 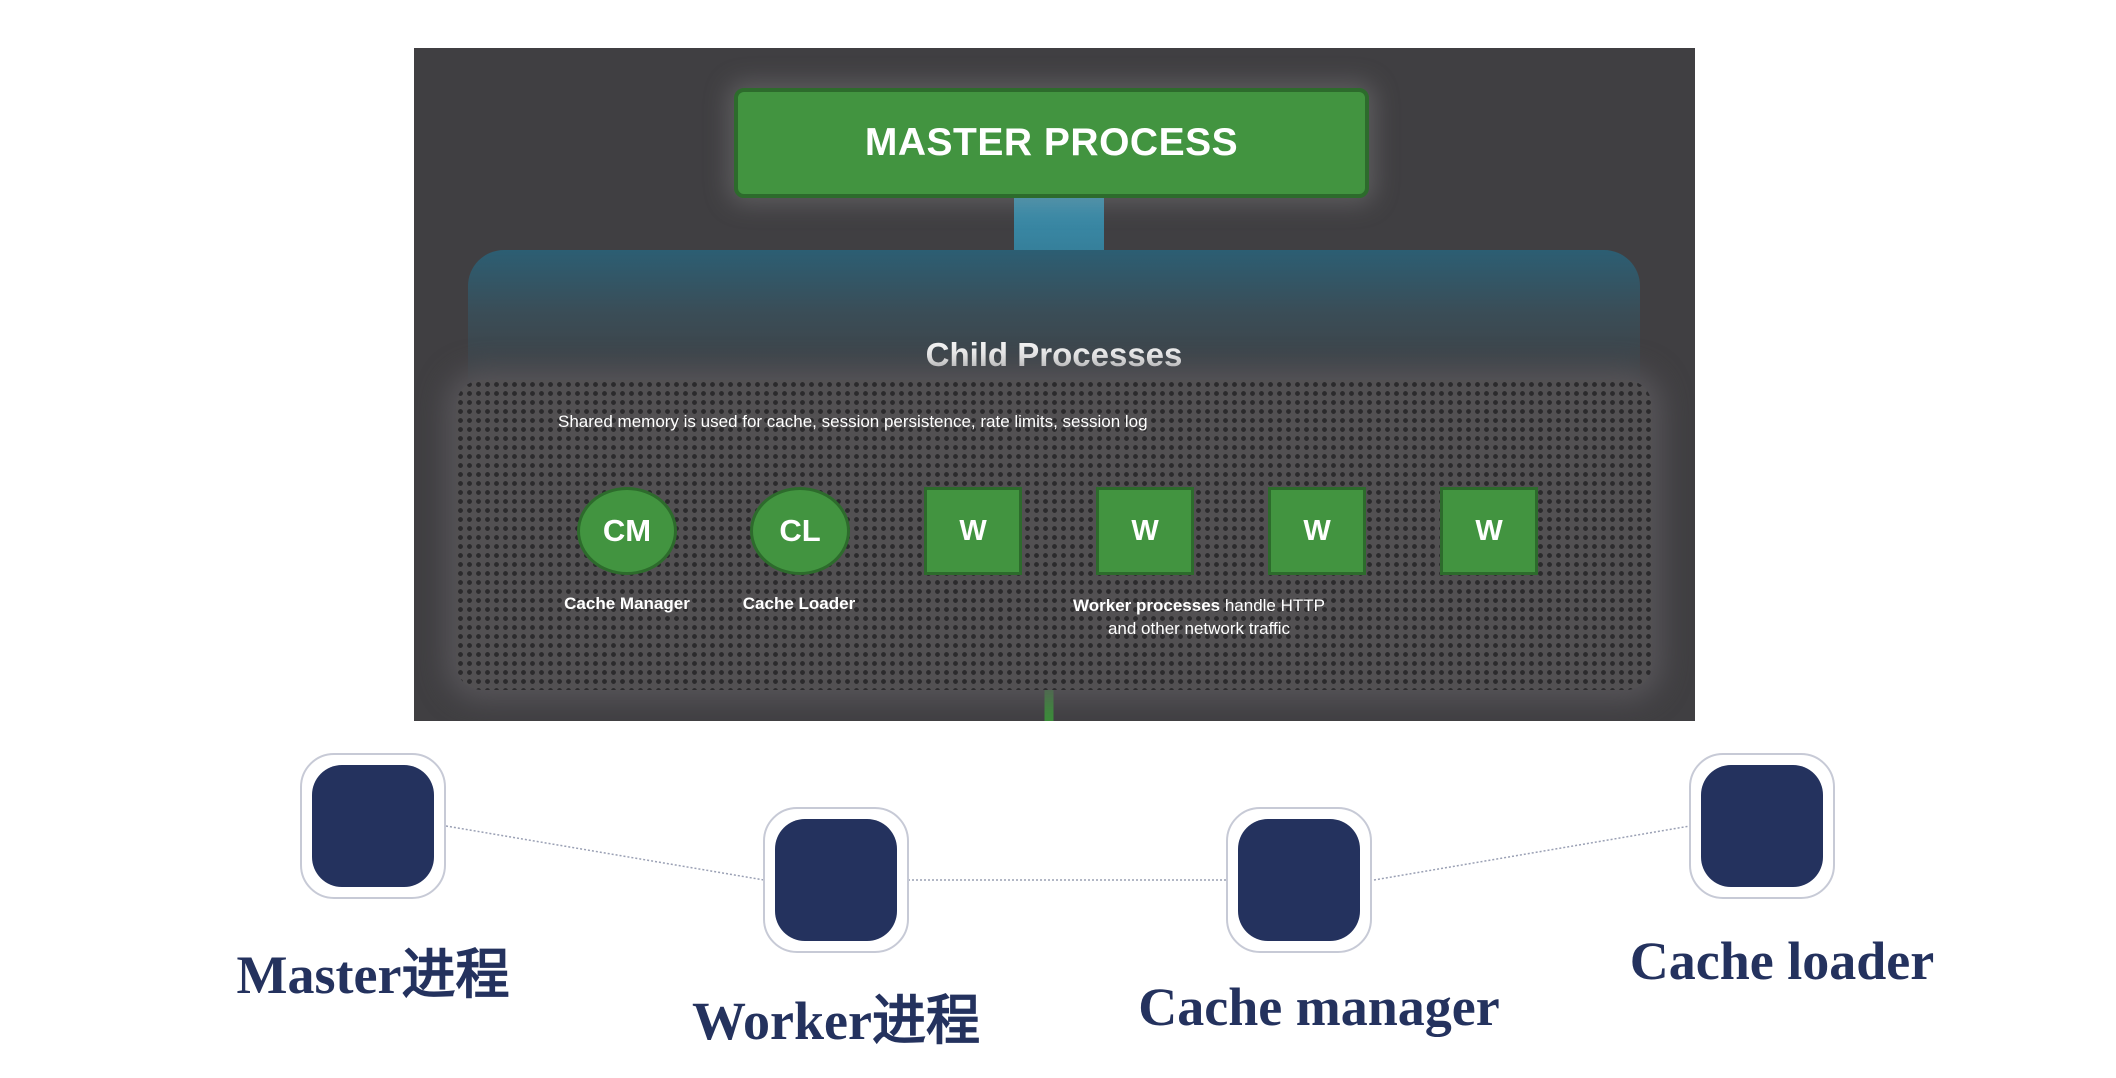 I want to click on master-step-tile, so click(x=373, y=826).